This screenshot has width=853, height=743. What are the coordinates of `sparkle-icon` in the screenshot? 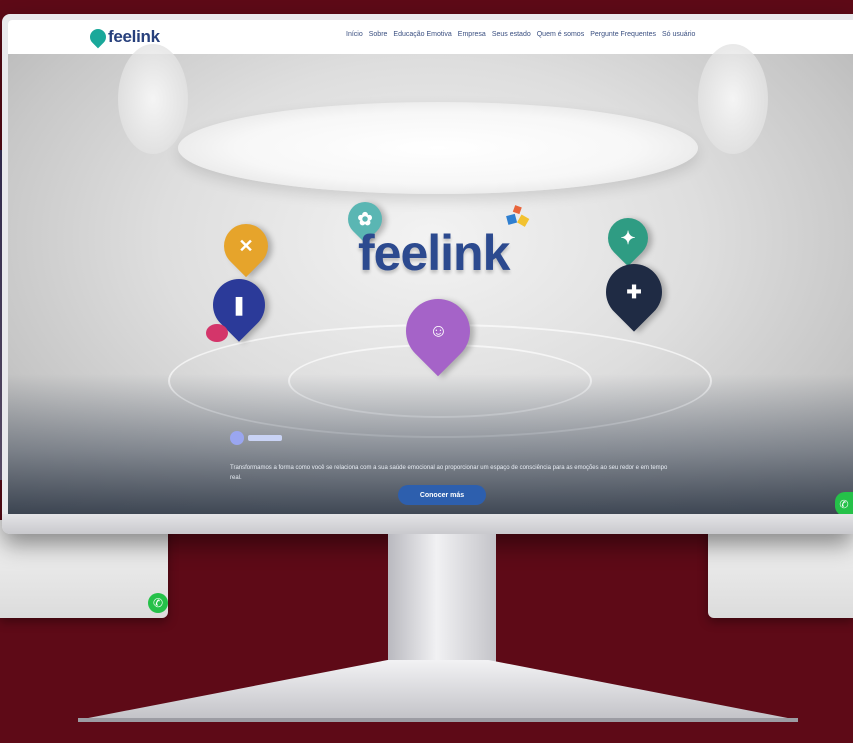 It's located at (518, 216).